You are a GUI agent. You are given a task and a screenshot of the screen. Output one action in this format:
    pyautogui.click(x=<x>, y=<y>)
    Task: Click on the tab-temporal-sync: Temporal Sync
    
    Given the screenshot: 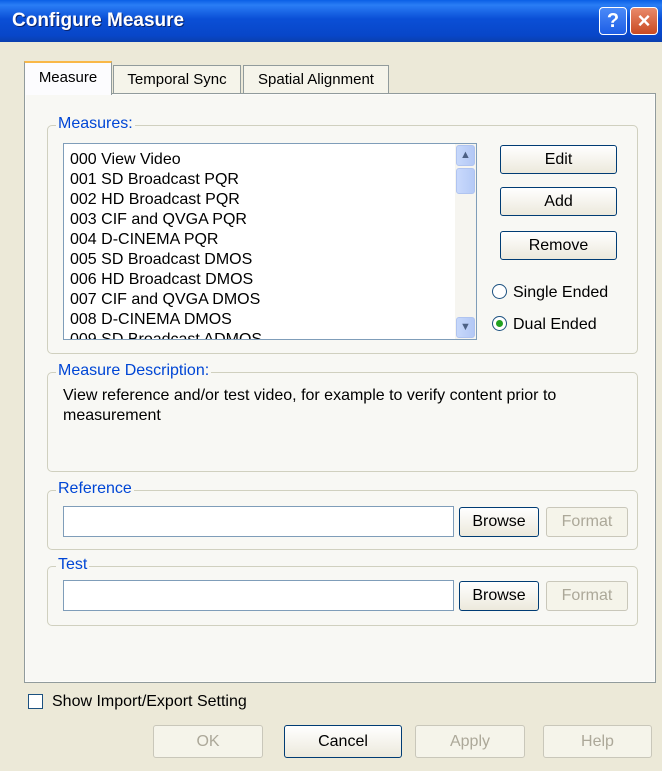 What is the action you would take?
    pyautogui.click(x=177, y=79)
    